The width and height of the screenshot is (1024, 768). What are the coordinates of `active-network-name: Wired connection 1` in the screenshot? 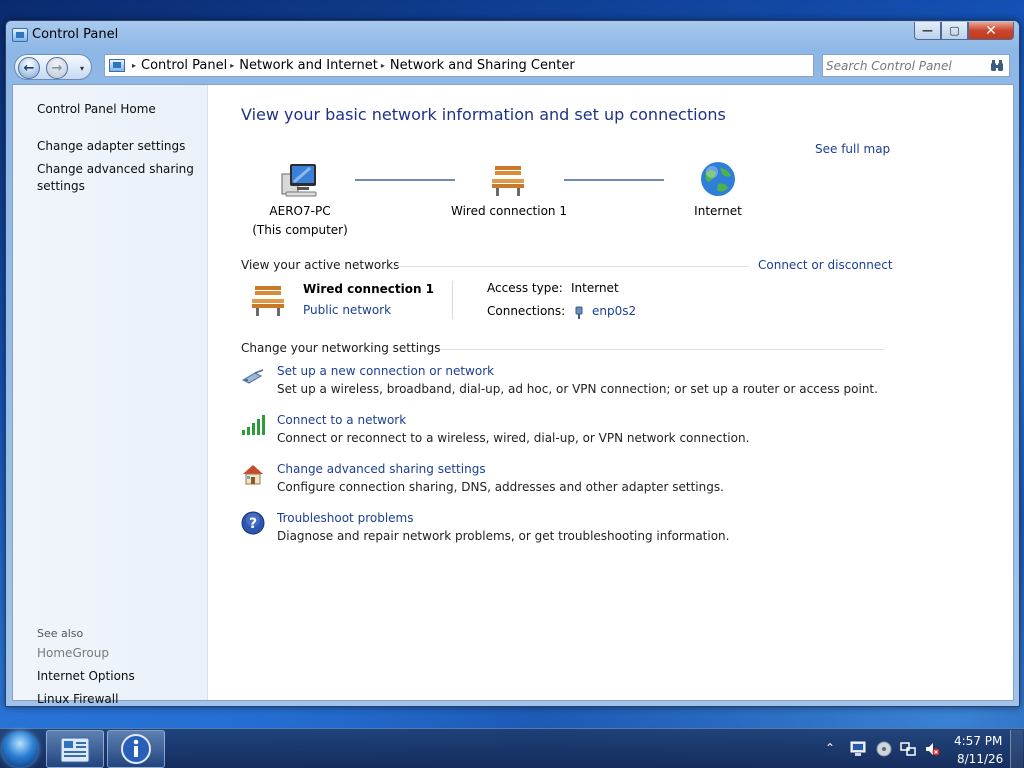 It's located at (369, 289).